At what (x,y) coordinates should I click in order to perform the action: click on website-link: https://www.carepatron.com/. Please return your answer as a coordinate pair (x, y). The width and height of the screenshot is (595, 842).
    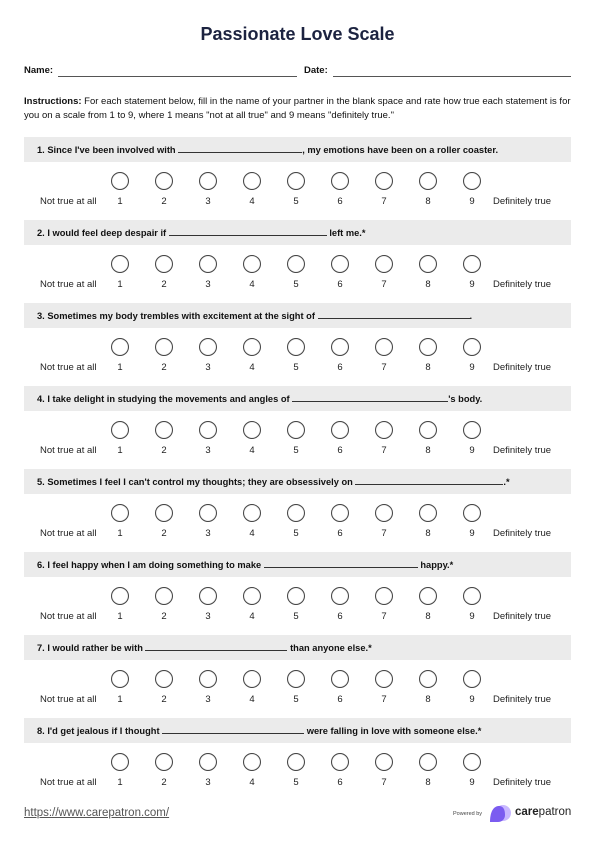
    Looking at the image, I should click on (96, 813).